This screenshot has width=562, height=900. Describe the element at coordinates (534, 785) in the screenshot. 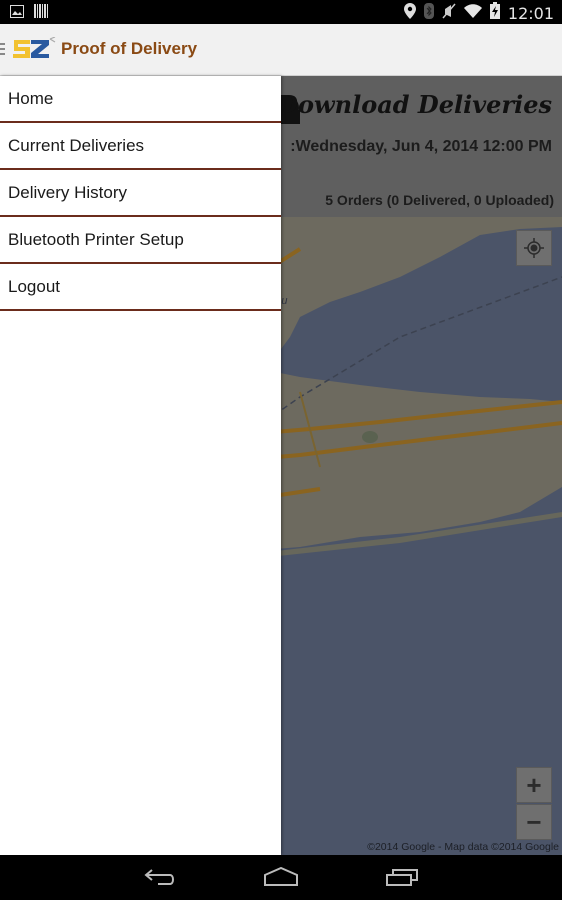

I see `zoom-in-button: +` at that location.